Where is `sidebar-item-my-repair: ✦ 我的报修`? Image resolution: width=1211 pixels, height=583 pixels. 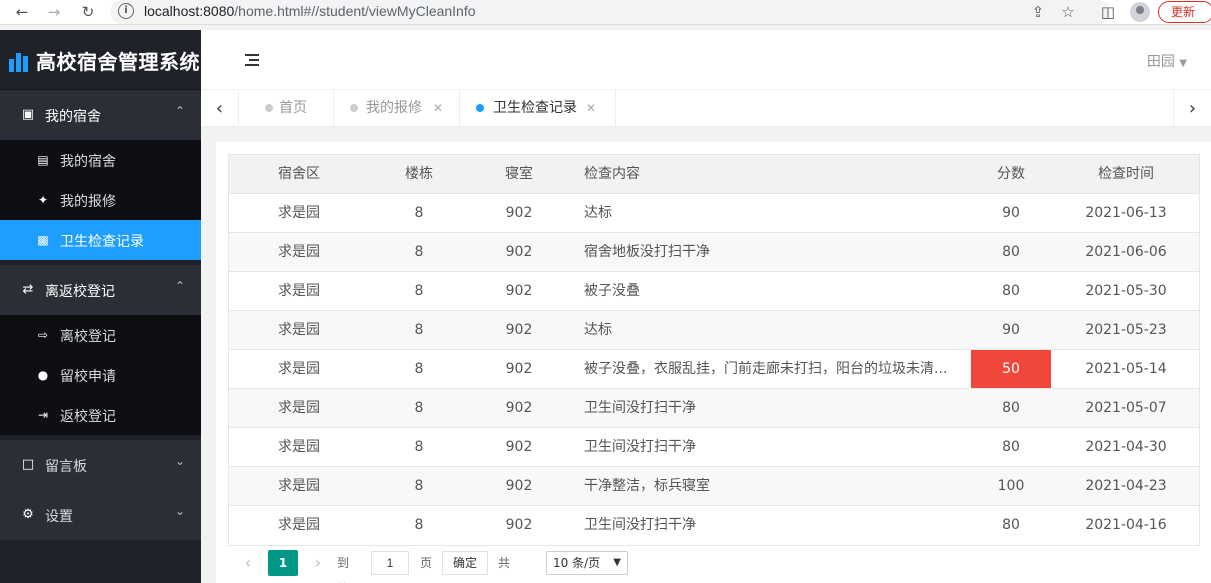 sidebar-item-my-repair: ✦ 我的报修 is located at coordinates (100, 200).